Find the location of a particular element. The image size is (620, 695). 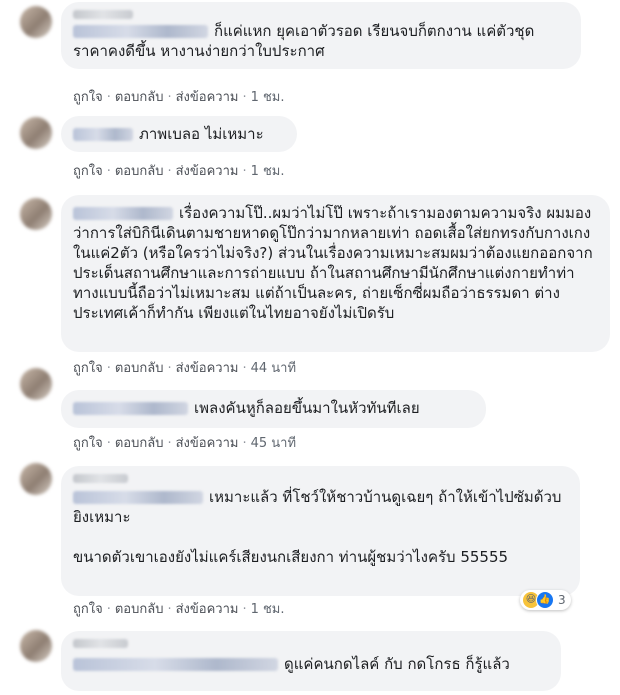

comment-actions: ถูกใจ · ตอบกลับ · ส่งข้อความ · 45 นาที is located at coordinates (185, 443).